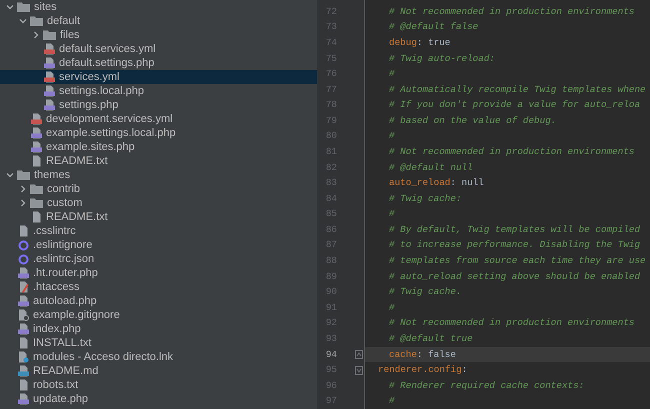 This screenshot has width=650, height=409. I want to click on code-comment: # Renderer required cache contexts:, so click(486, 385).